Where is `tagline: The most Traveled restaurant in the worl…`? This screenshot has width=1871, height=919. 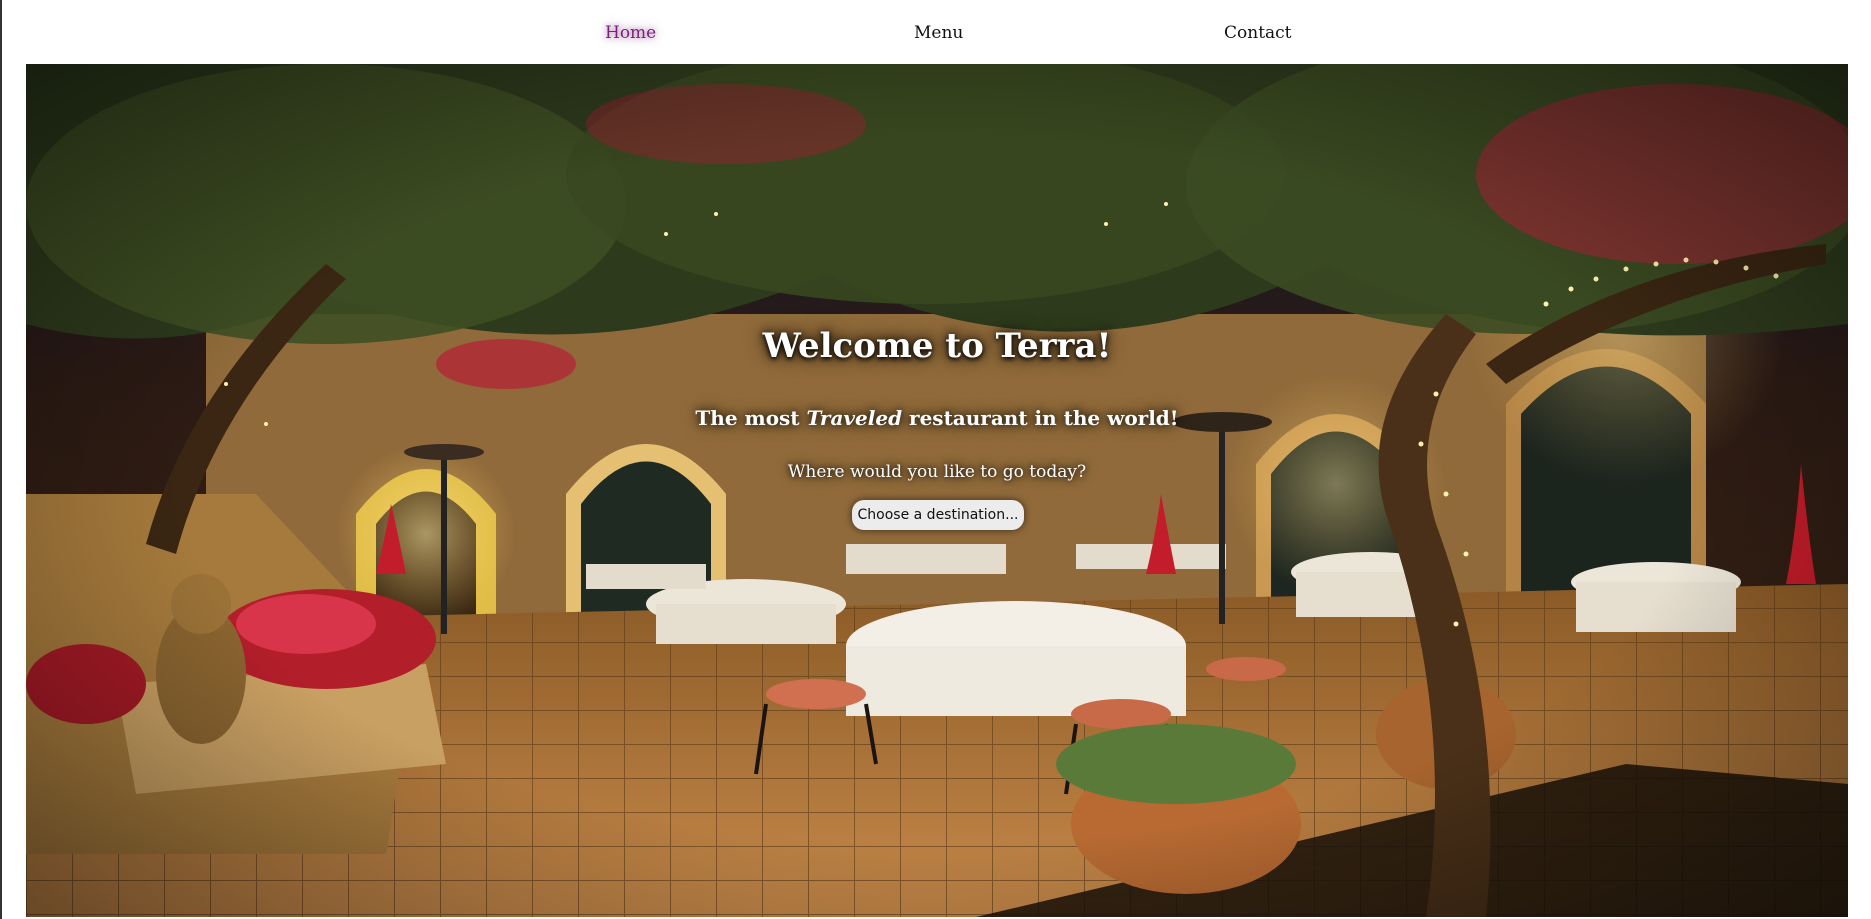
tagline: The most Traveled restaurant in the worl… is located at coordinates (937, 418).